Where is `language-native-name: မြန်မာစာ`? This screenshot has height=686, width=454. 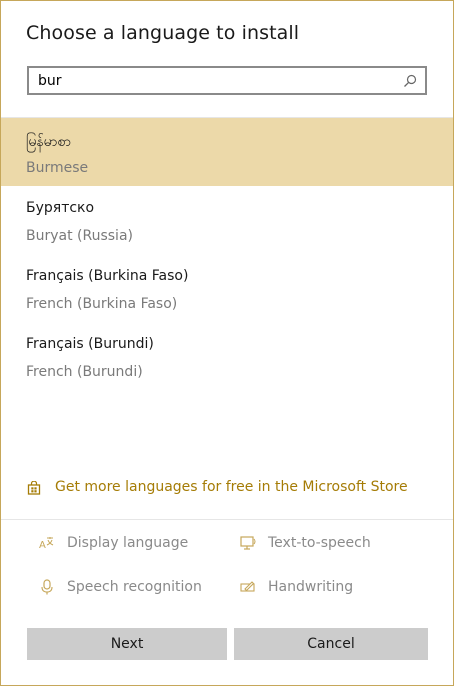
language-native-name: မြန်မာစာ is located at coordinates (48, 142).